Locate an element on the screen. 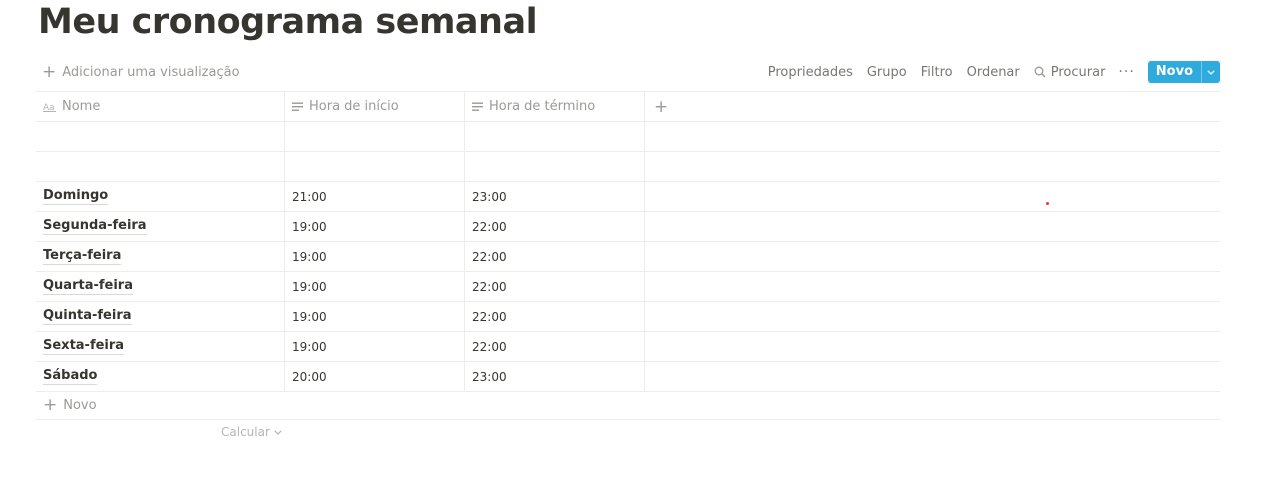 Image resolution: width=1281 pixels, height=479 pixels. sort-button: Ordenar is located at coordinates (993, 72).